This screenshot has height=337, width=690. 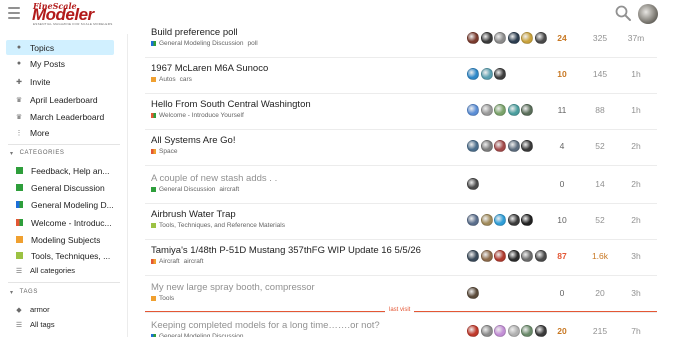 I want to click on topic-title-link: Airbrush Water Trap, so click(x=193, y=214).